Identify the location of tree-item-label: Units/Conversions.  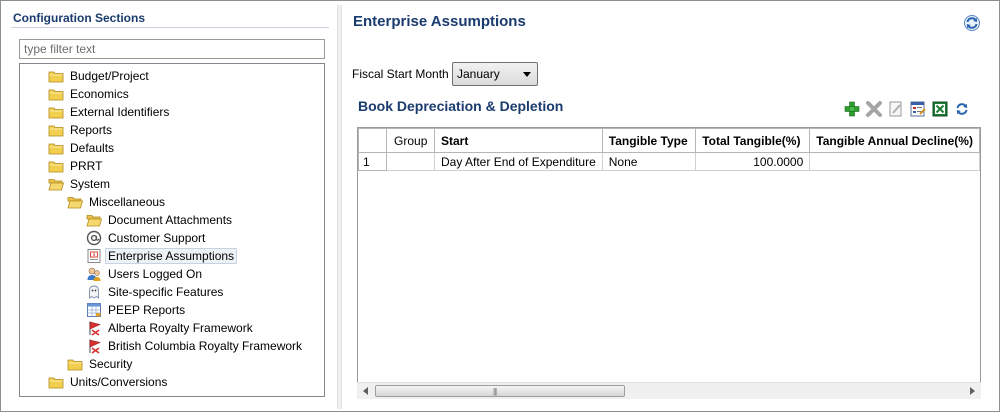
(119, 382).